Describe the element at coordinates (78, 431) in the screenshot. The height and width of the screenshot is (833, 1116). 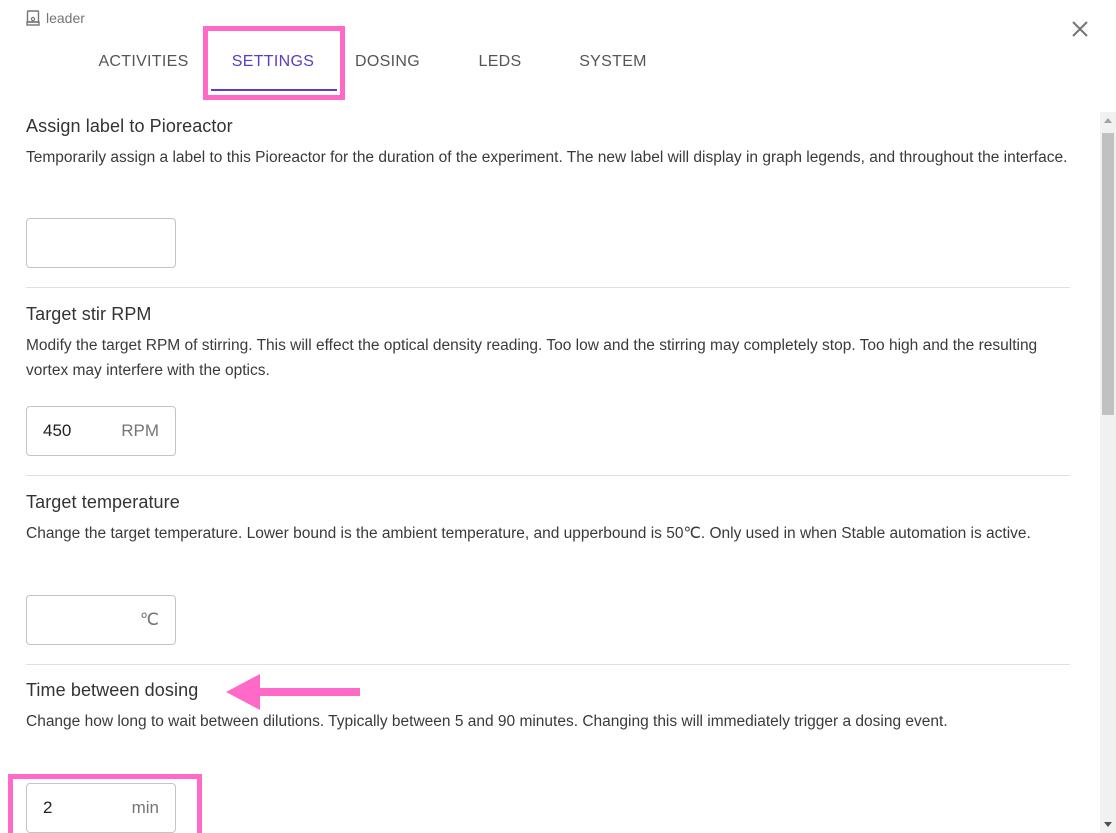
I see `stir-rpm-field` at that location.